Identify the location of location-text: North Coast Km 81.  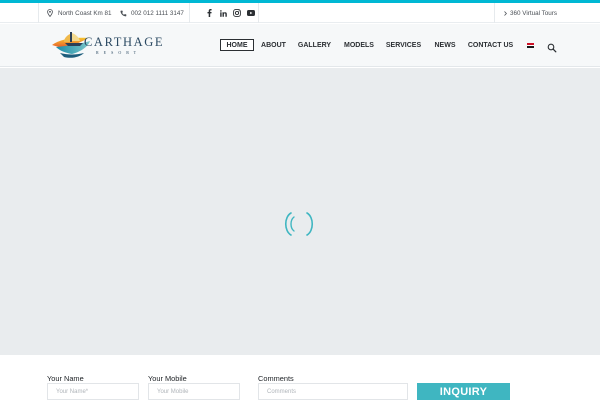
(85, 13).